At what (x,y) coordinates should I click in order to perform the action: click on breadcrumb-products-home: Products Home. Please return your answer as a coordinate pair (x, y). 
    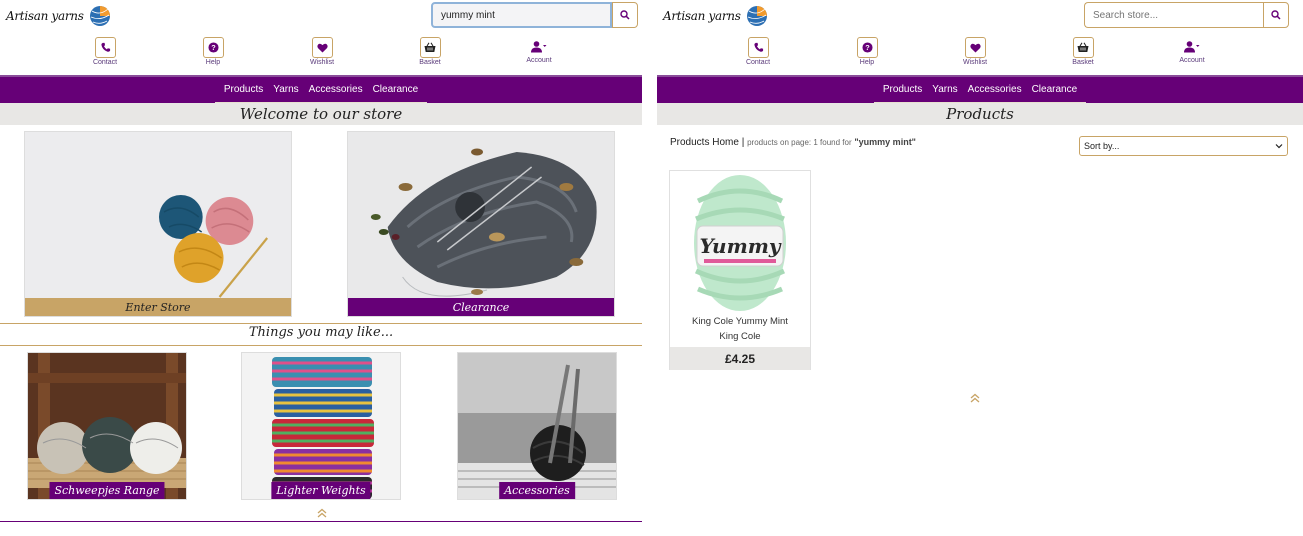
    Looking at the image, I should click on (704, 142).